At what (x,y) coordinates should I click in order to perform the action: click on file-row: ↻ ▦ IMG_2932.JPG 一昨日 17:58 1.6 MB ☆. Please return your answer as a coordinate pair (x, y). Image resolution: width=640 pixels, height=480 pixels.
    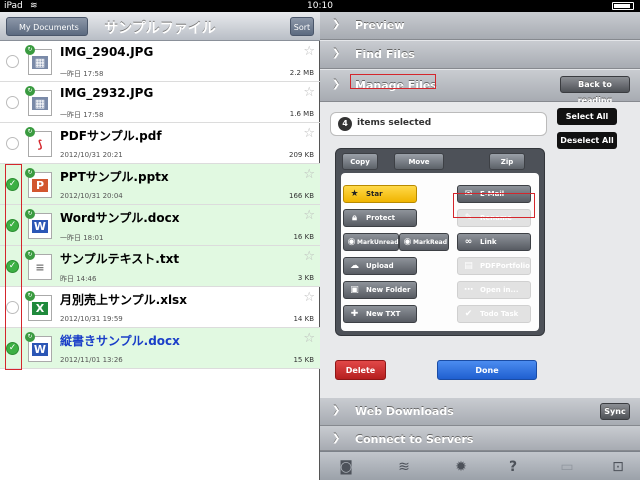
    Looking at the image, I should click on (160, 102).